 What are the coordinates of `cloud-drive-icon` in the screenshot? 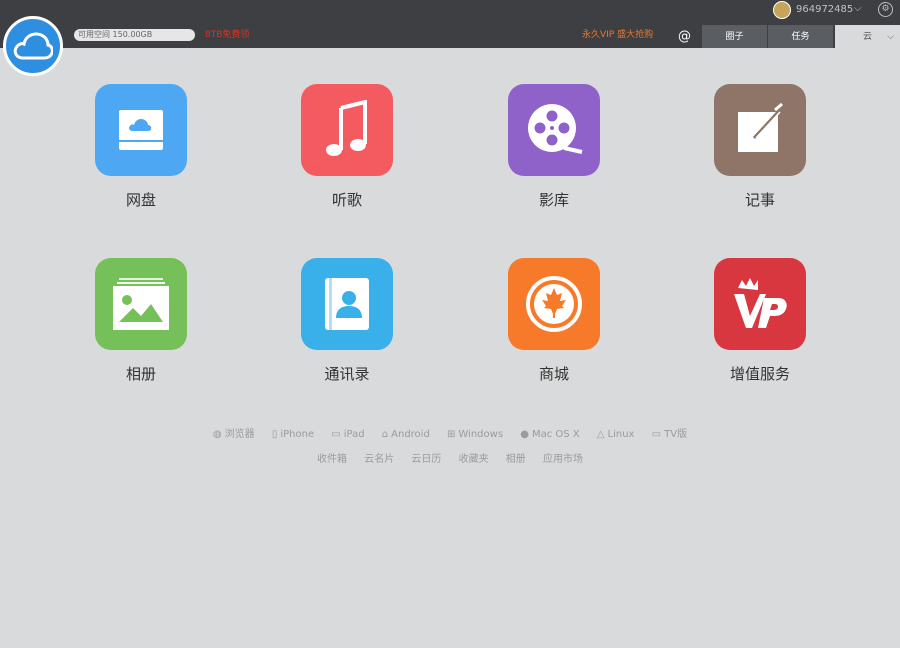 It's located at (141, 130).